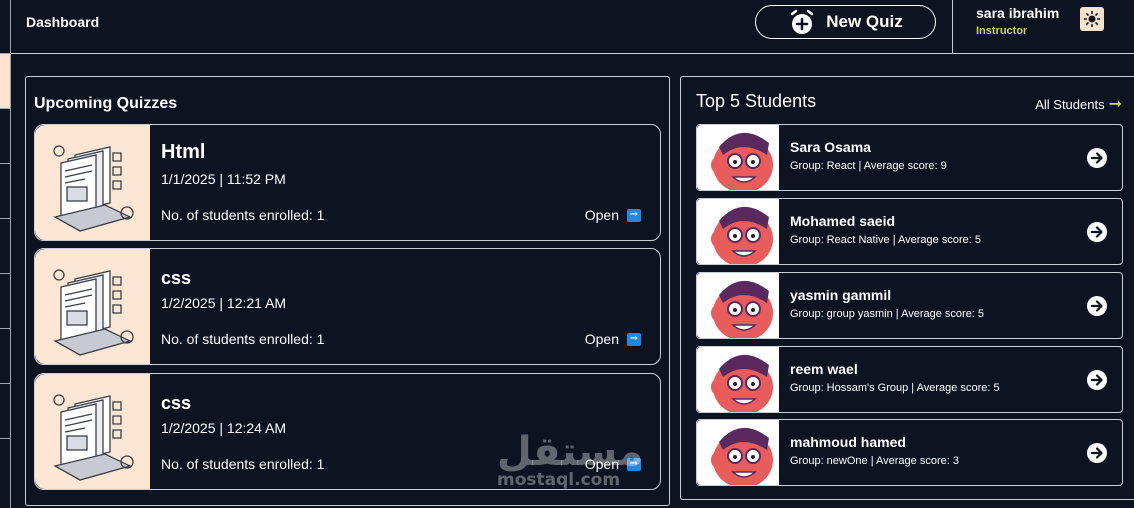 The height and width of the screenshot is (508, 1134). Describe the element at coordinates (570, 452) in the screenshot. I see `watermark-arabic: مستقل` at that location.